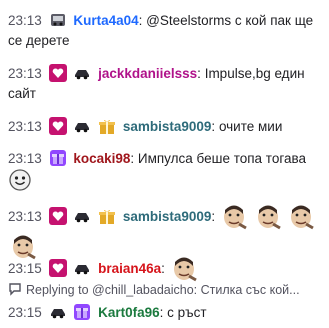 The image size is (329, 328). I want to click on chat-message: 23:13 sambista9009: очите мии, so click(145, 126).